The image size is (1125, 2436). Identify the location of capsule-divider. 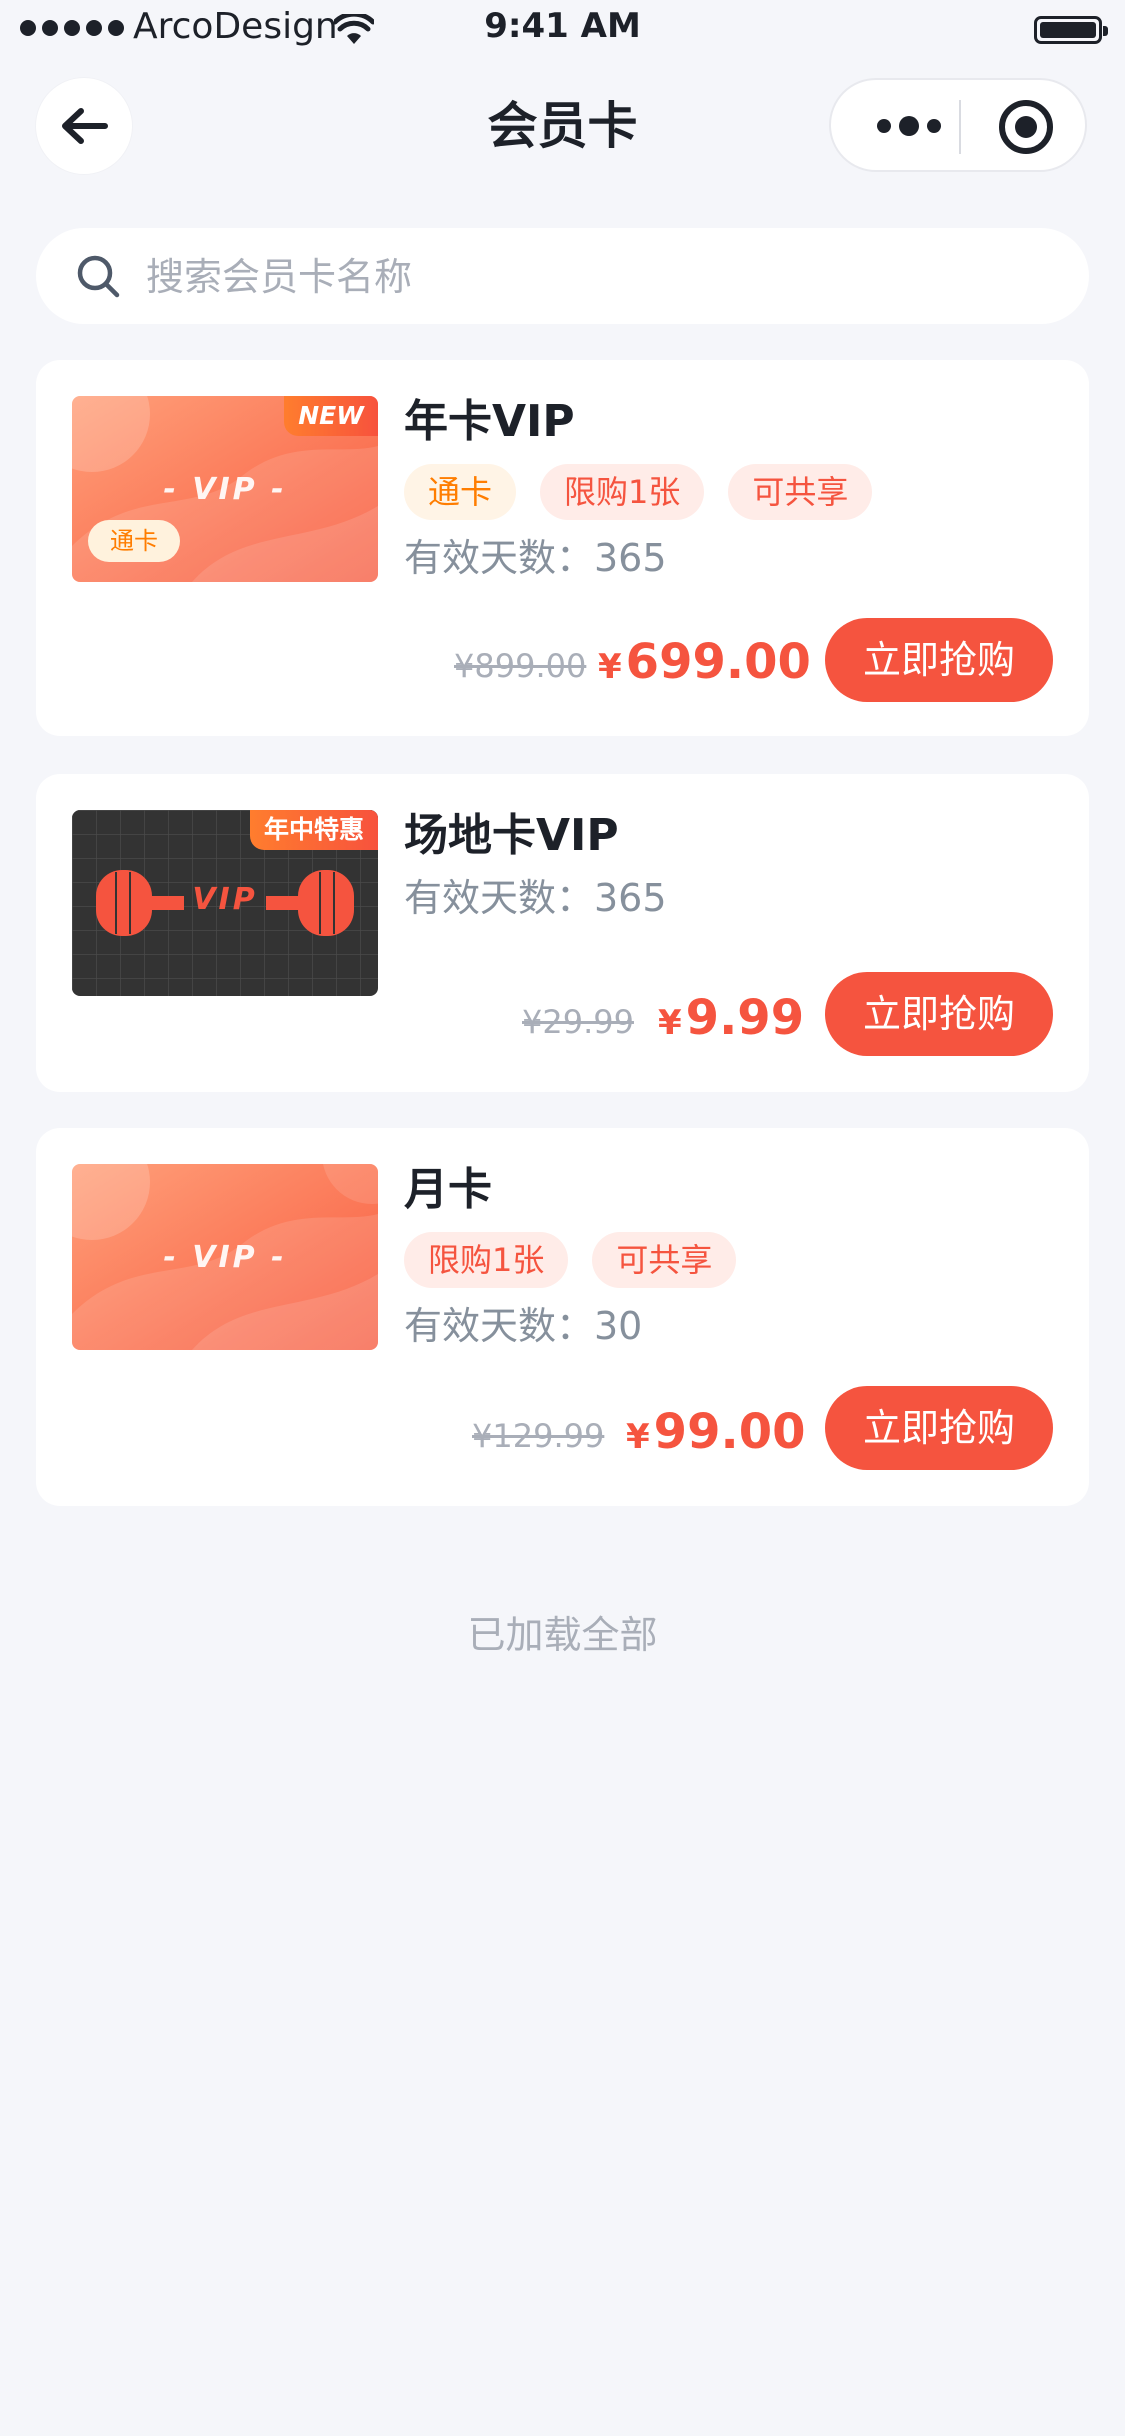
(960, 127).